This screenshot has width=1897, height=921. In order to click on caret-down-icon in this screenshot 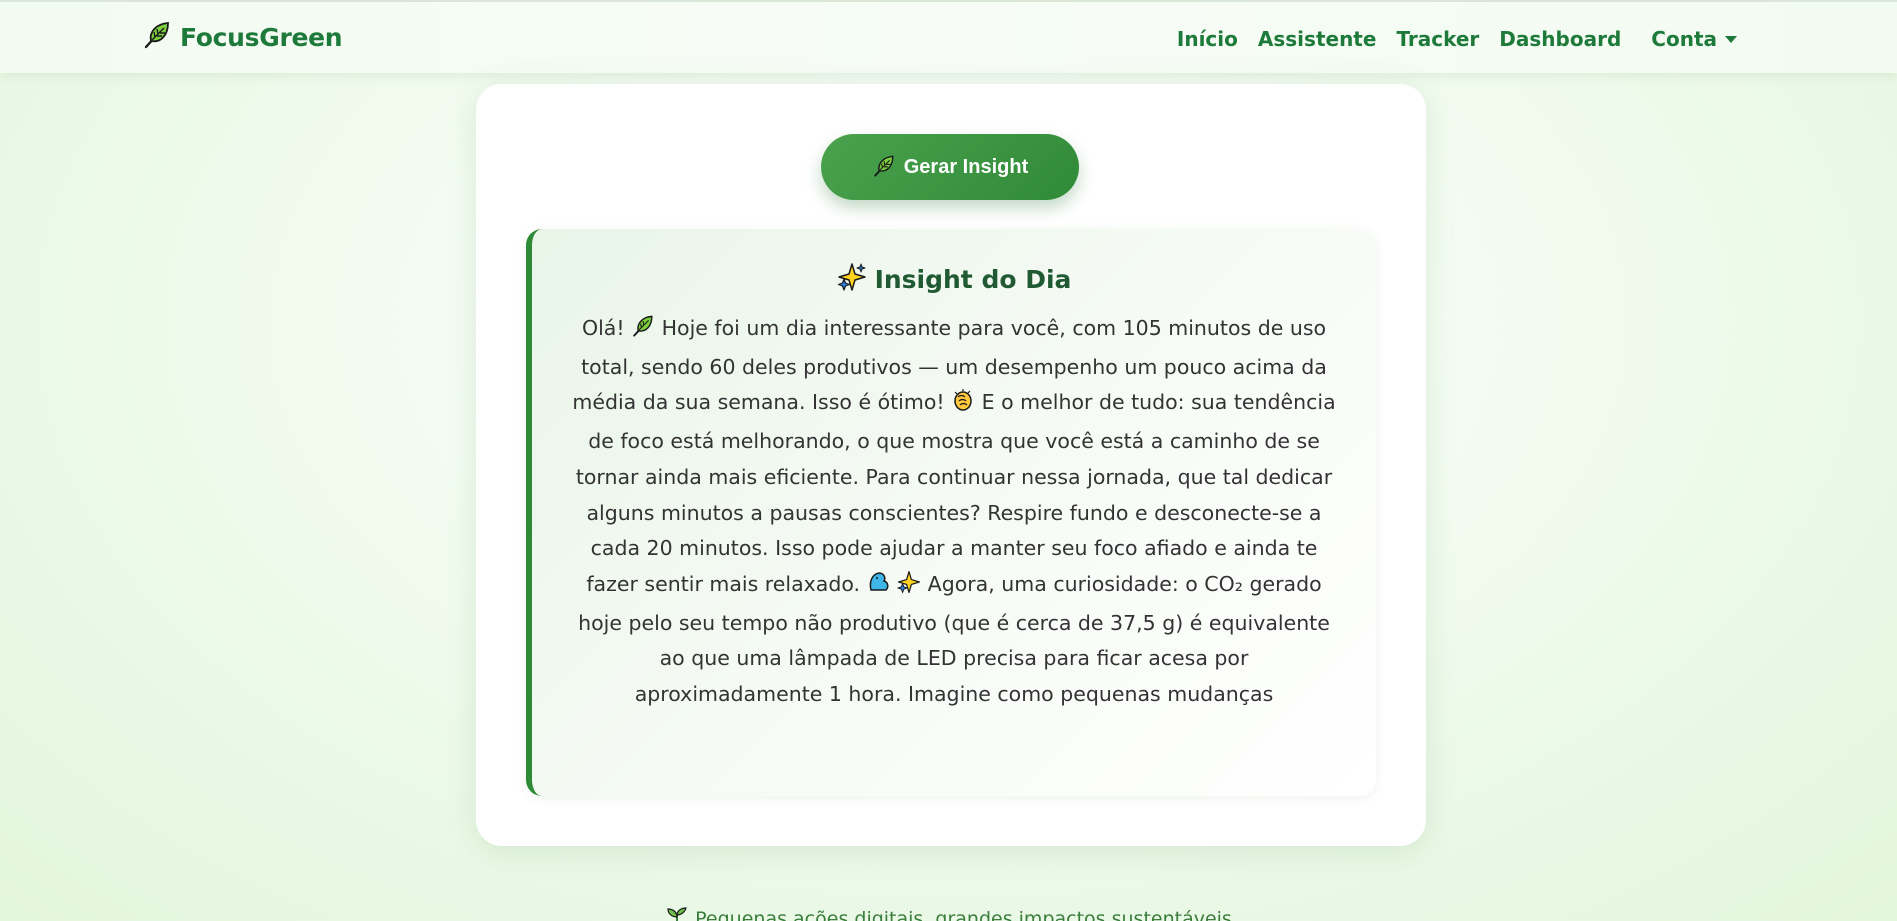, I will do `click(1731, 39)`.